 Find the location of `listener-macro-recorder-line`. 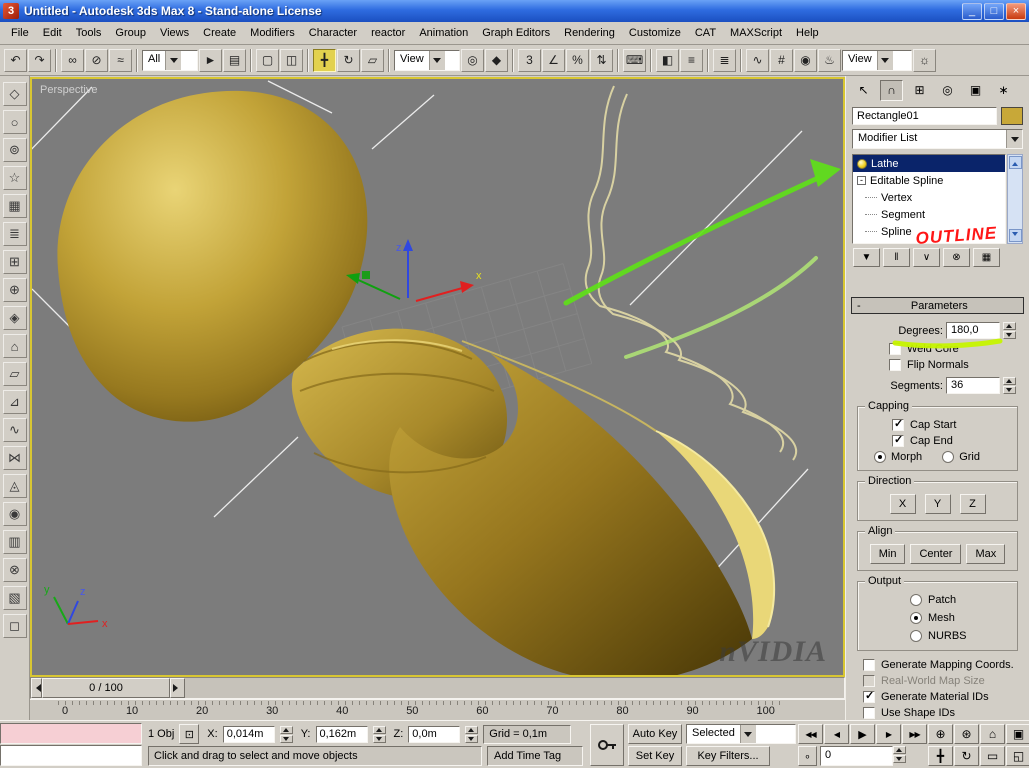

listener-macro-recorder-line is located at coordinates (71, 733).